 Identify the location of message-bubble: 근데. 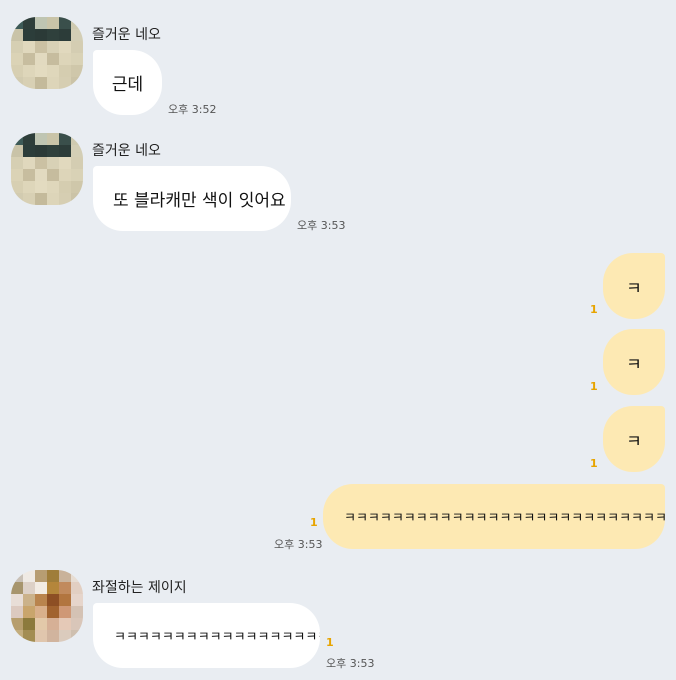
(127, 82).